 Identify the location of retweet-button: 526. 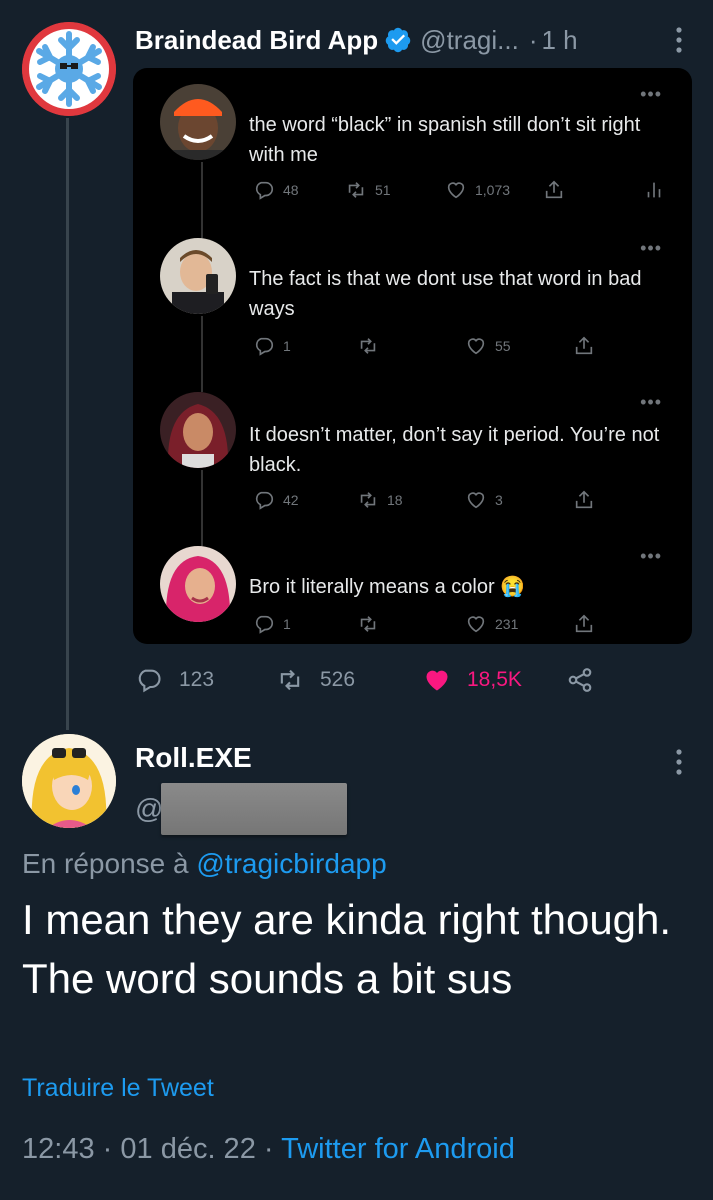
(315, 680).